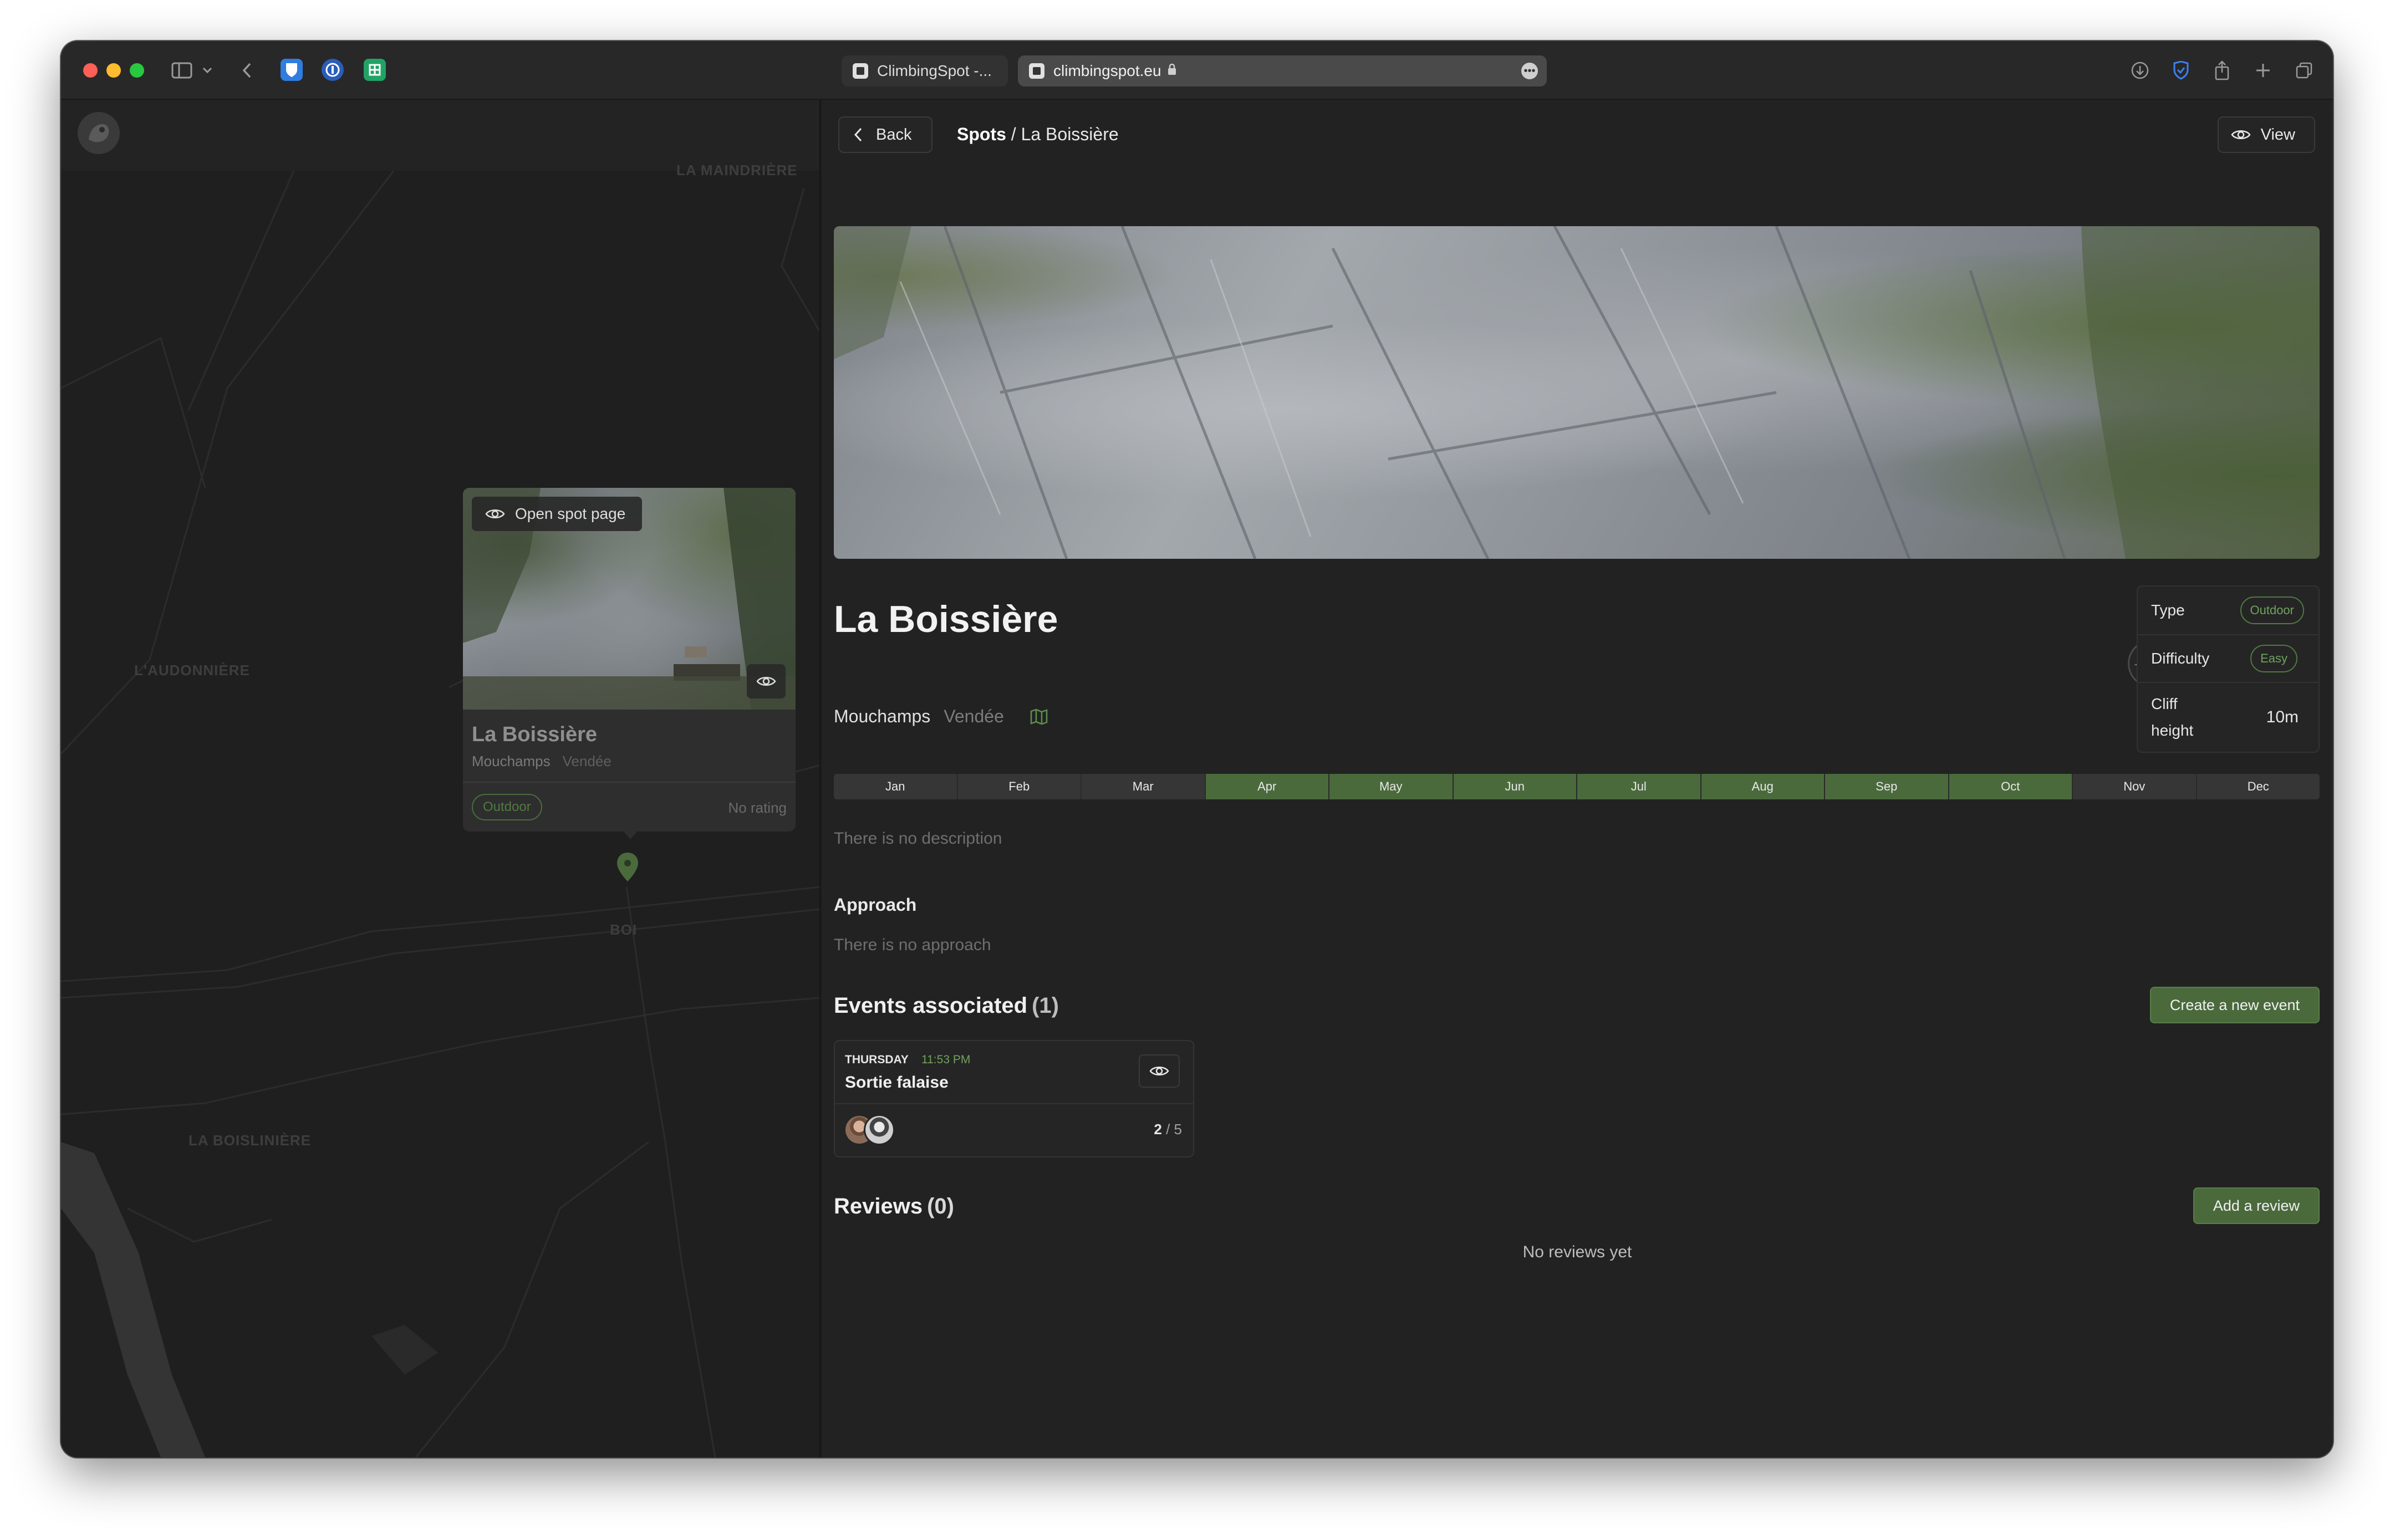 This screenshot has height=1540, width=2395. Describe the element at coordinates (507, 807) in the screenshot. I see `popup-type-badge: Outdoor` at that location.